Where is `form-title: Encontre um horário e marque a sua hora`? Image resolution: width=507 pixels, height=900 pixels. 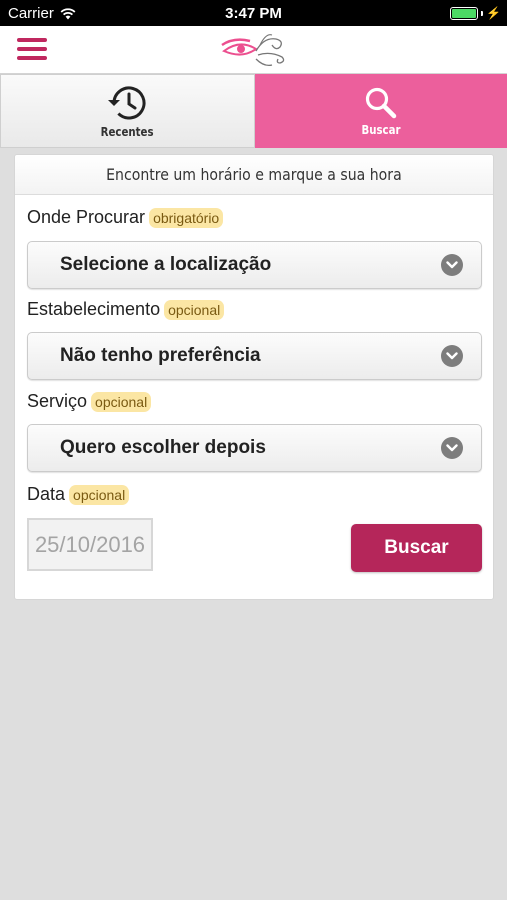 form-title: Encontre um horário e marque a sua hora is located at coordinates (254, 174).